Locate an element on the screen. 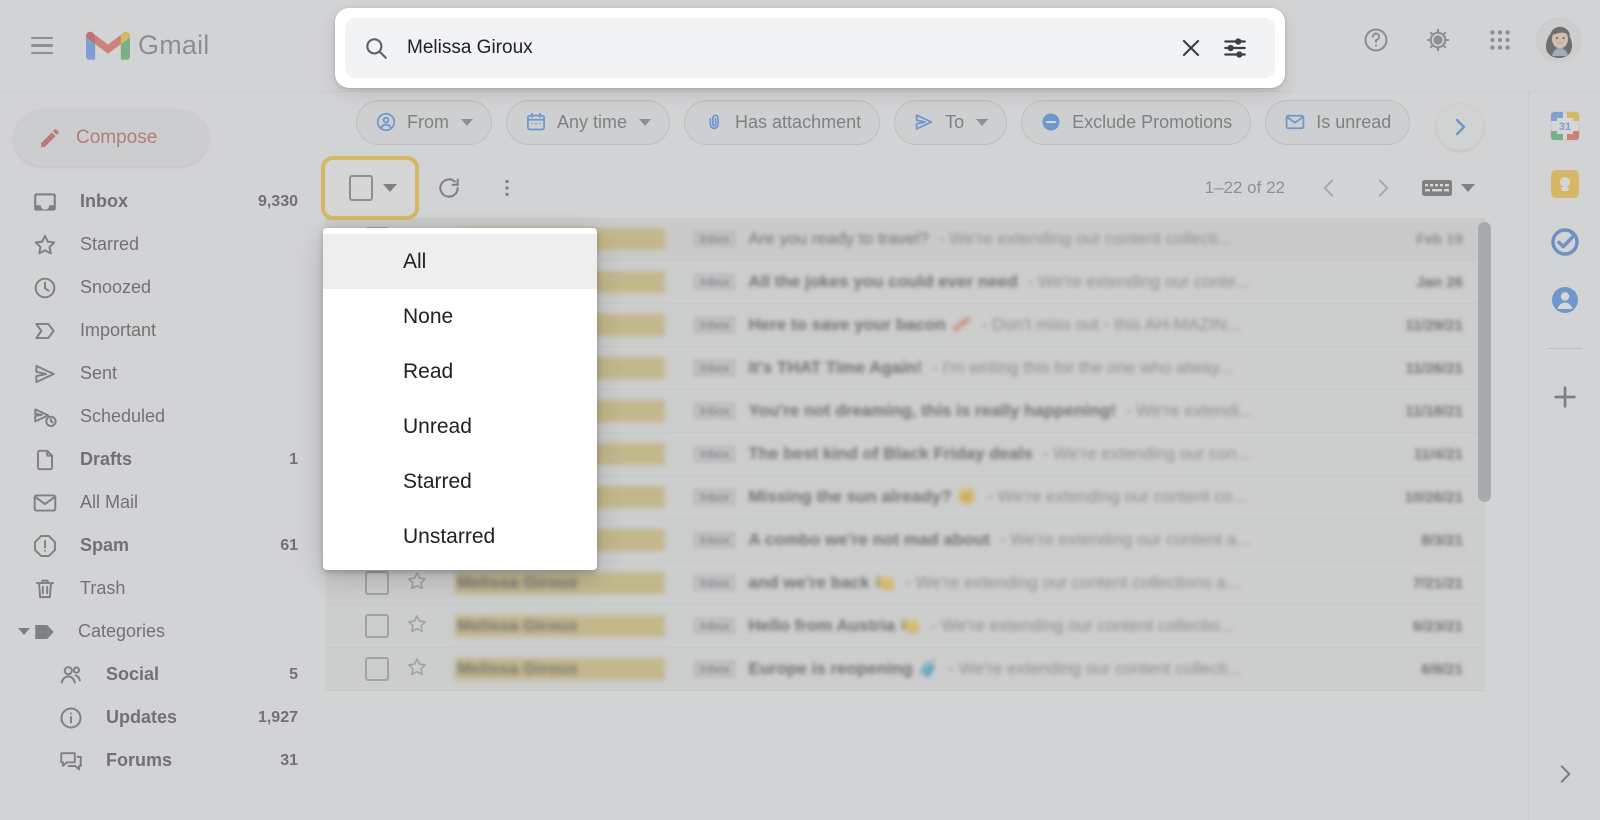 This screenshot has height=820, width=1600. sidebar-item-scheduled: Scheduled is located at coordinates (160, 416).